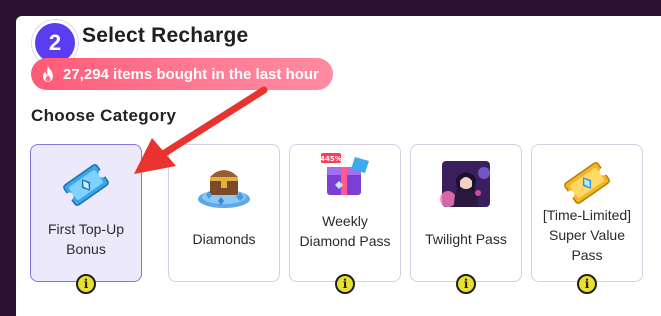 This screenshot has width=661, height=316. Describe the element at coordinates (86, 239) in the screenshot. I see `category-label: First Top-Up Bonus` at that location.